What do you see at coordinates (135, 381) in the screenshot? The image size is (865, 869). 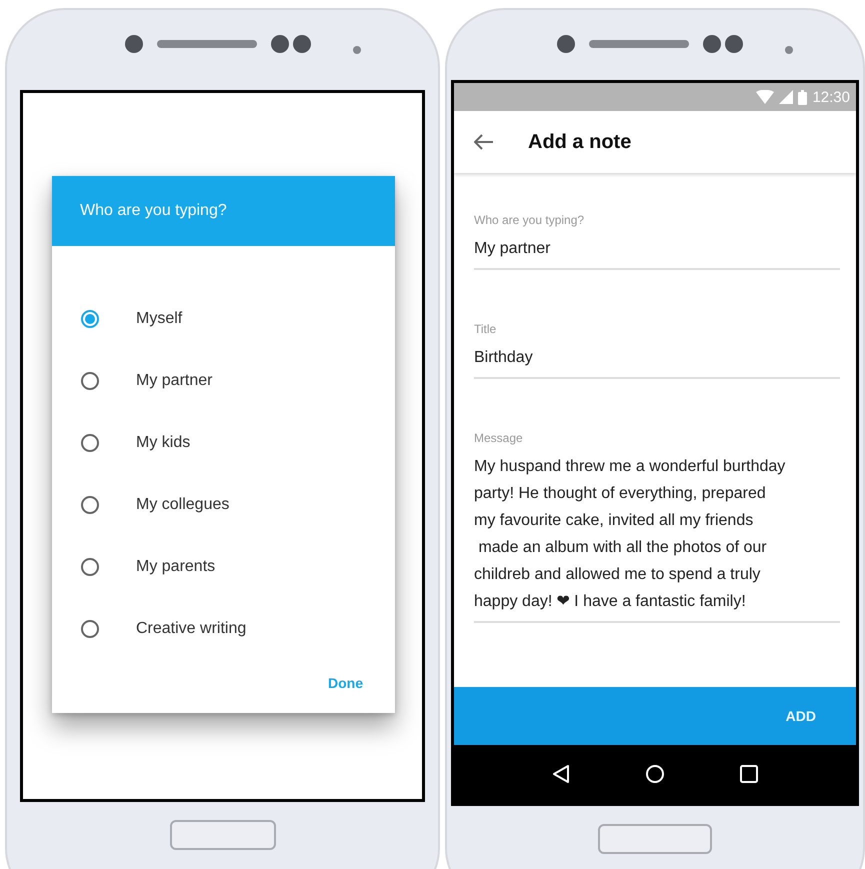 I see `radio-option: My partner` at bounding box center [135, 381].